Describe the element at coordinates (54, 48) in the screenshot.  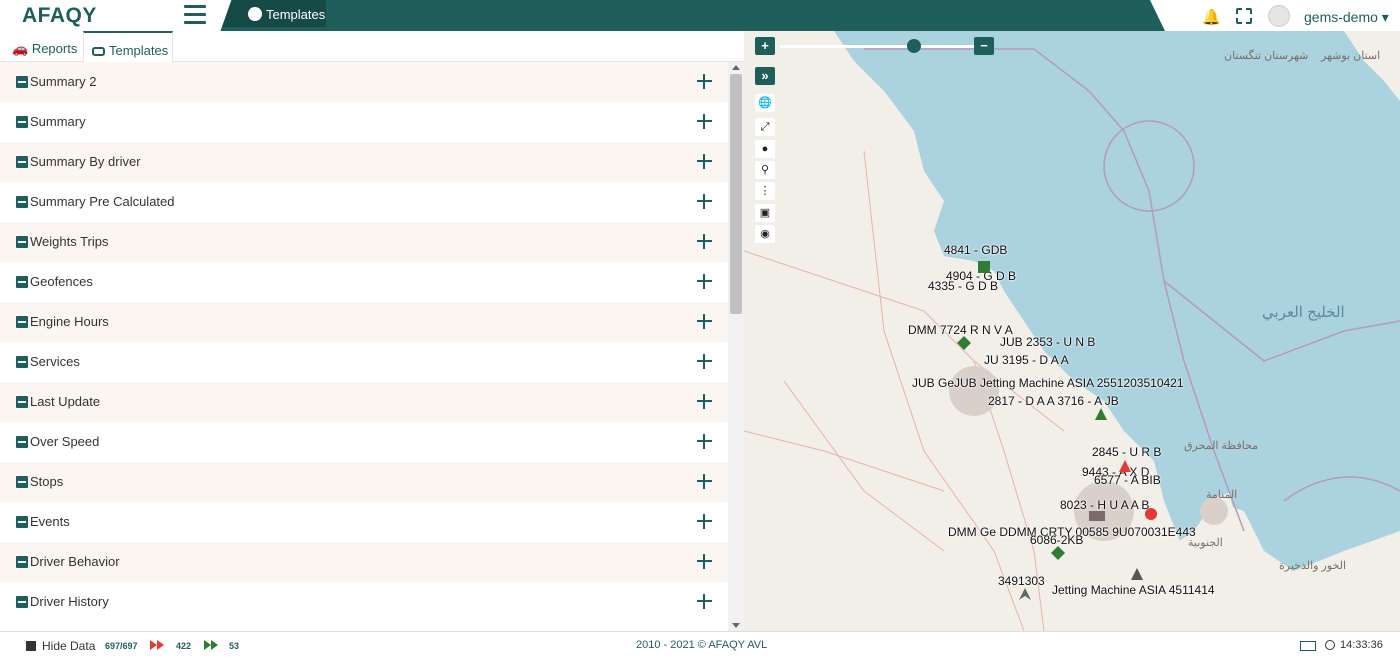
I see `subtab-reports-label: Reports` at that location.